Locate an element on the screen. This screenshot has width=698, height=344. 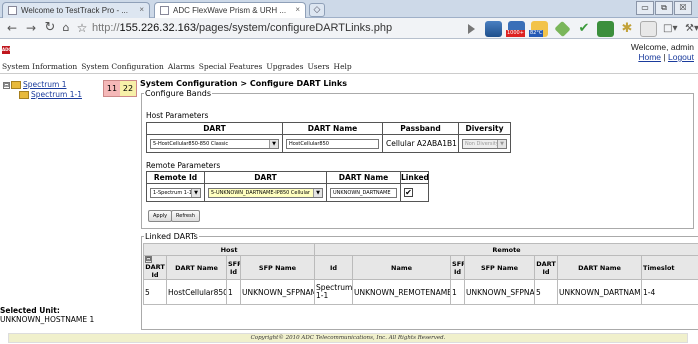
tree-item-spectrum-1-1: Spectrum 1-1 is located at coordinates (50, 94).